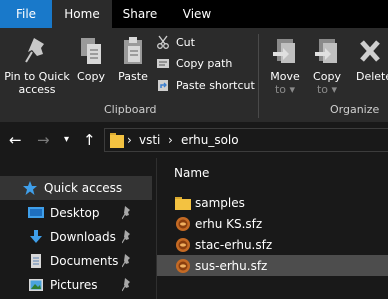 This screenshot has width=388, height=299. I want to click on tab-share: Share, so click(140, 14).